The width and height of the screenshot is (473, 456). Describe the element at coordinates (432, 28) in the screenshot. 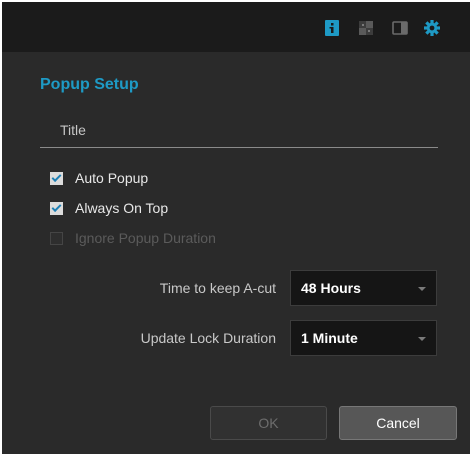

I see `gear-icon` at that location.